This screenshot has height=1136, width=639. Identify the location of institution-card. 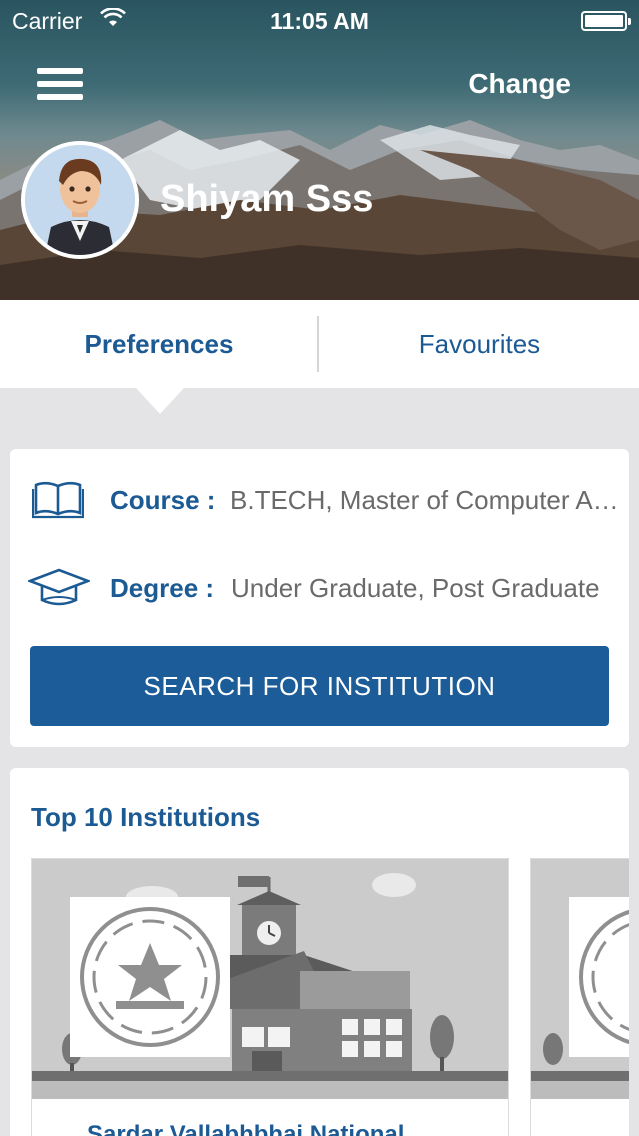
(579, 997).